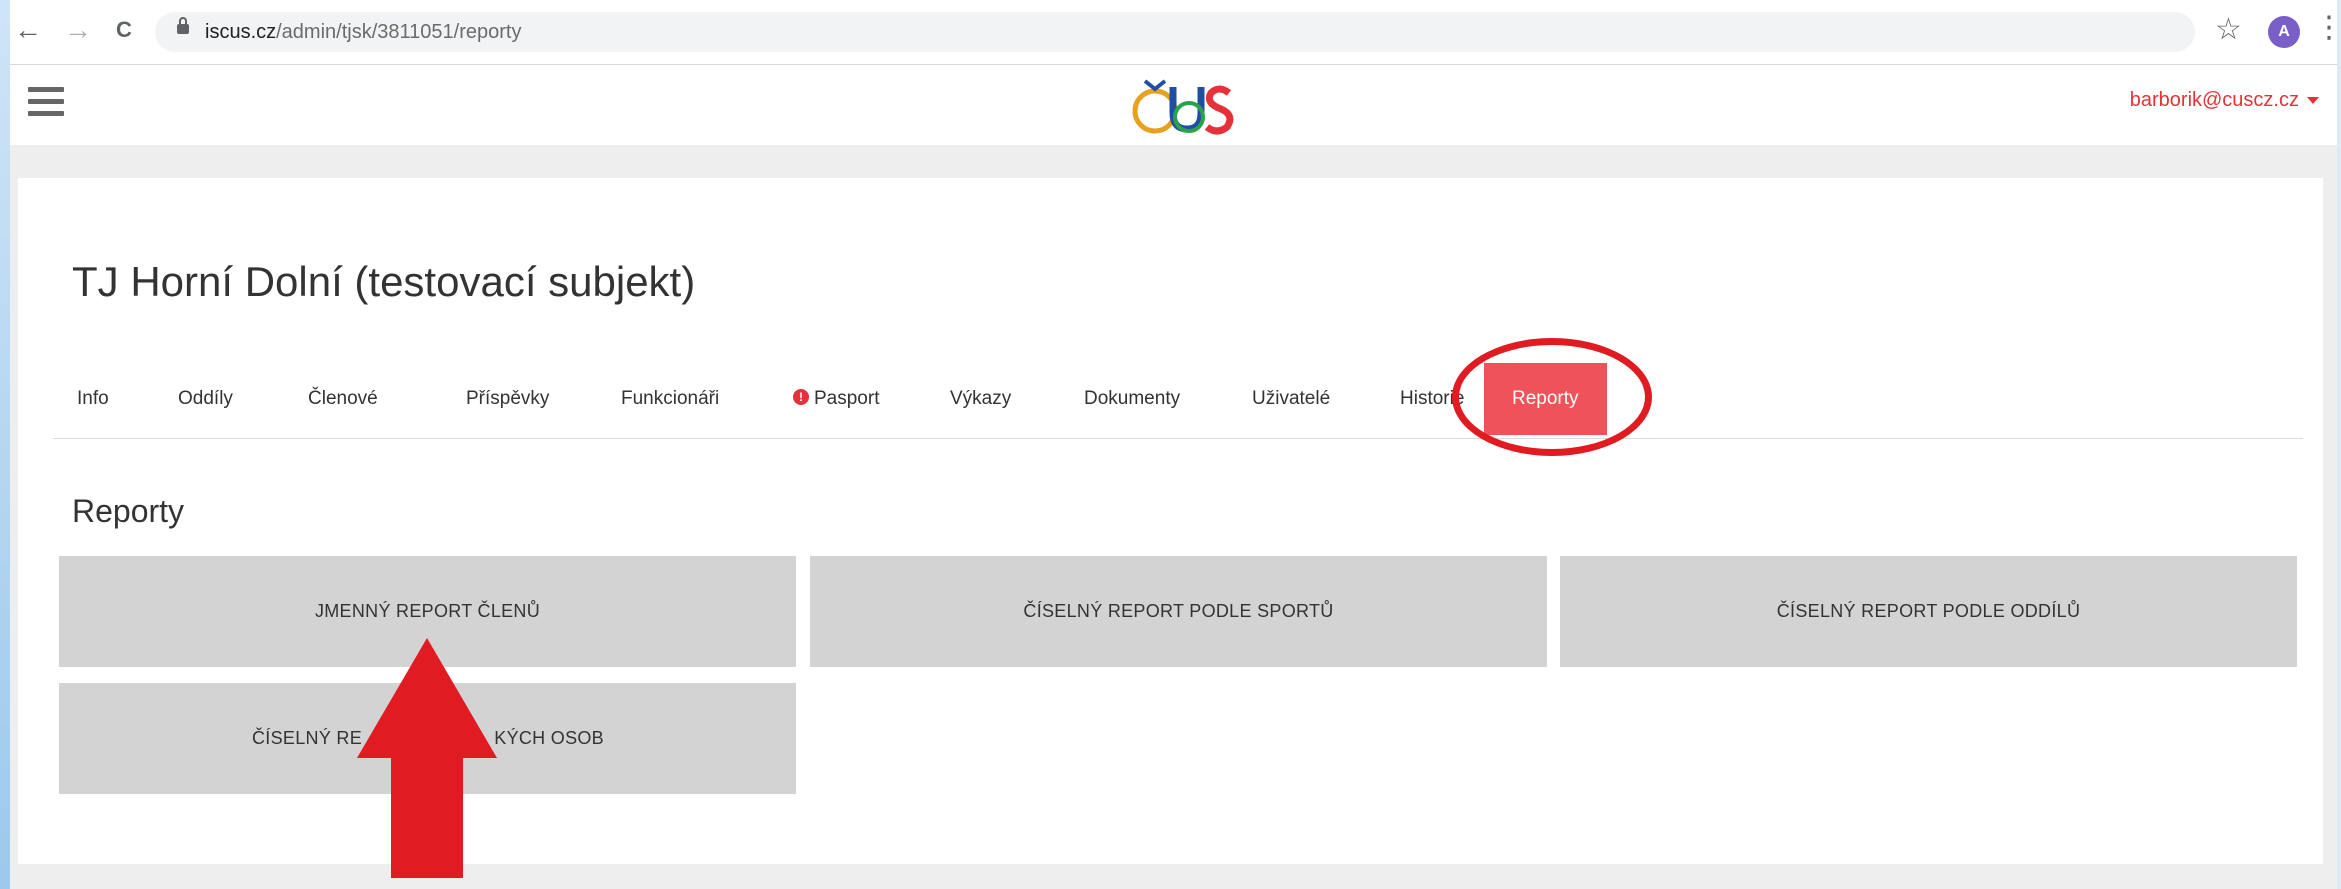  What do you see at coordinates (507, 399) in the screenshot?
I see `tab-prispevky: Příspěvky` at bounding box center [507, 399].